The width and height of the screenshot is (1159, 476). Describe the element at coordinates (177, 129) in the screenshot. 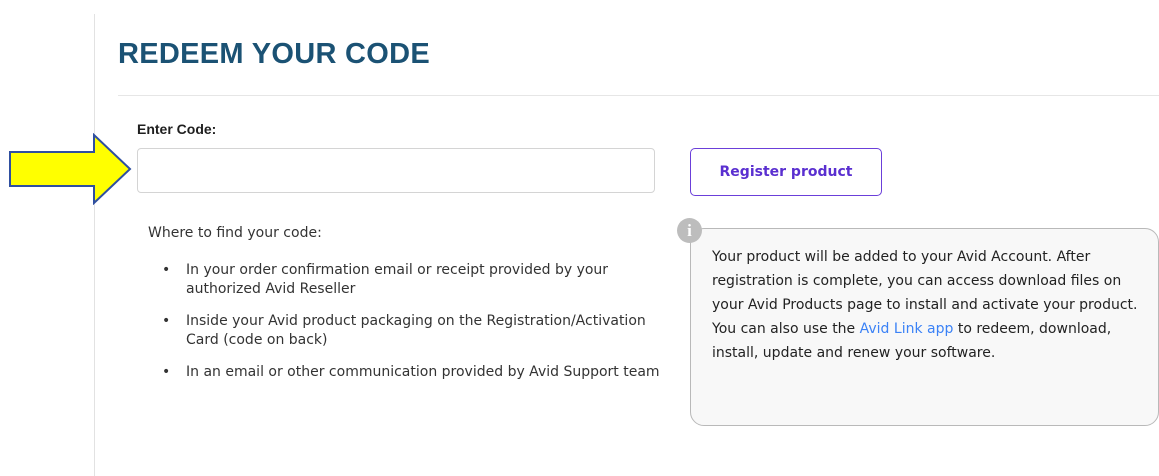

I see `code-label: Enter Code:` at that location.